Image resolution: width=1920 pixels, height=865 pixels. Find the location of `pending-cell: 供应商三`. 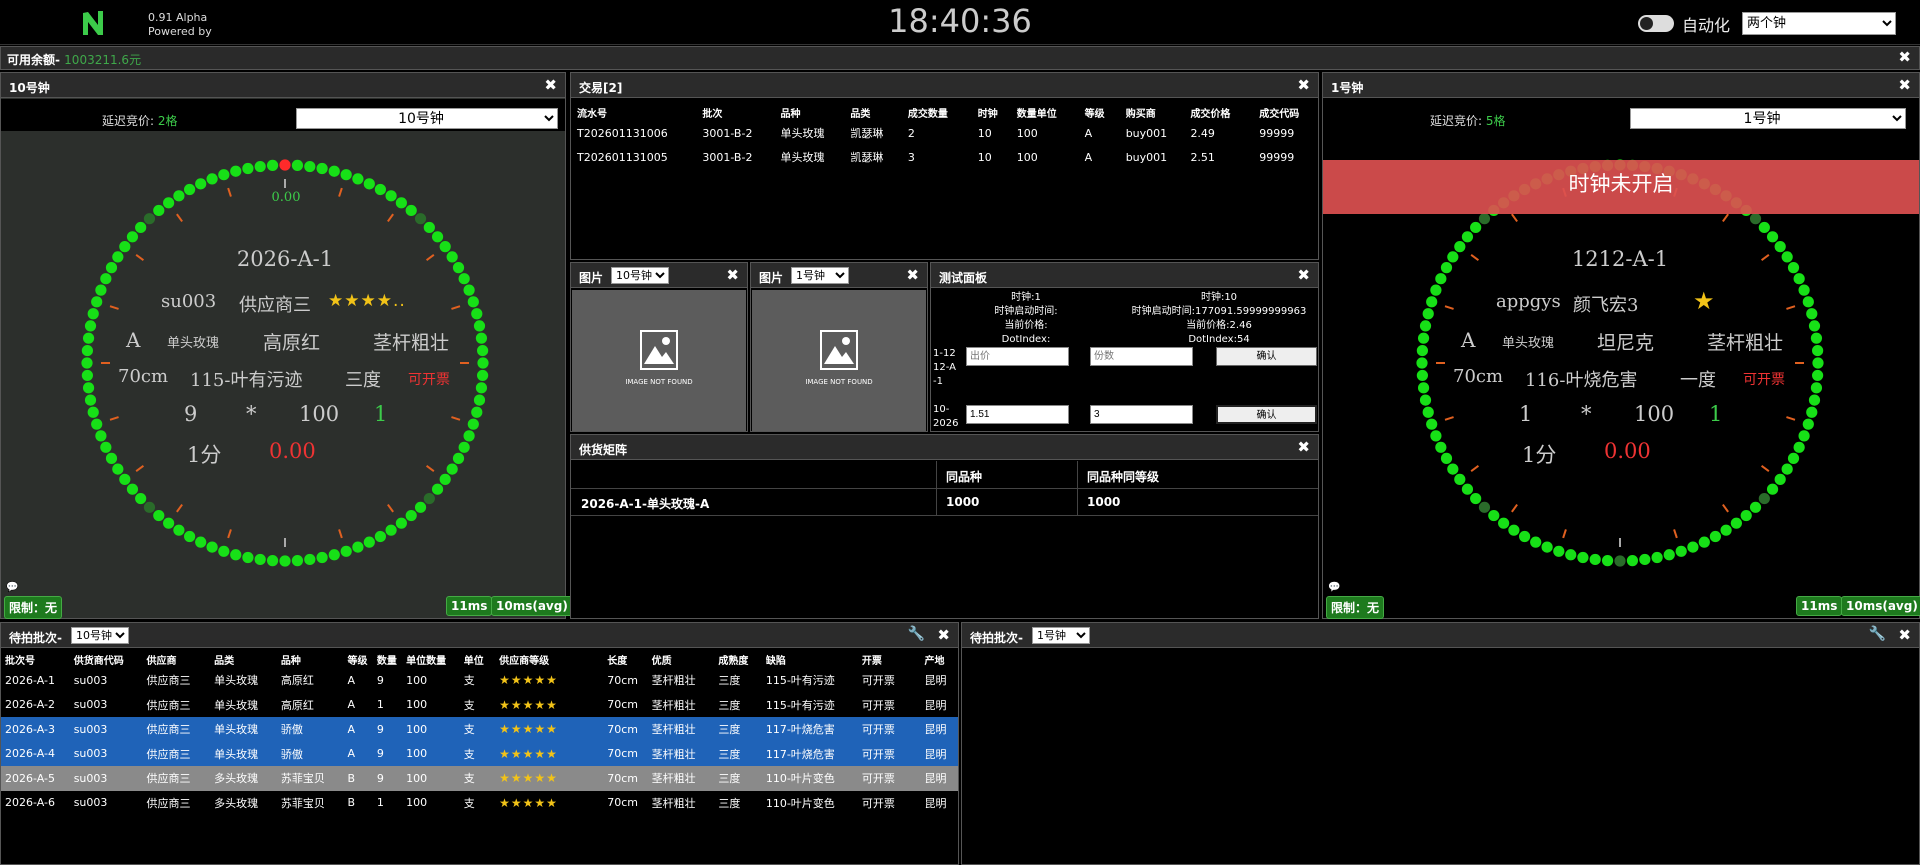

pending-cell: 供应商三 is located at coordinates (168, 705).